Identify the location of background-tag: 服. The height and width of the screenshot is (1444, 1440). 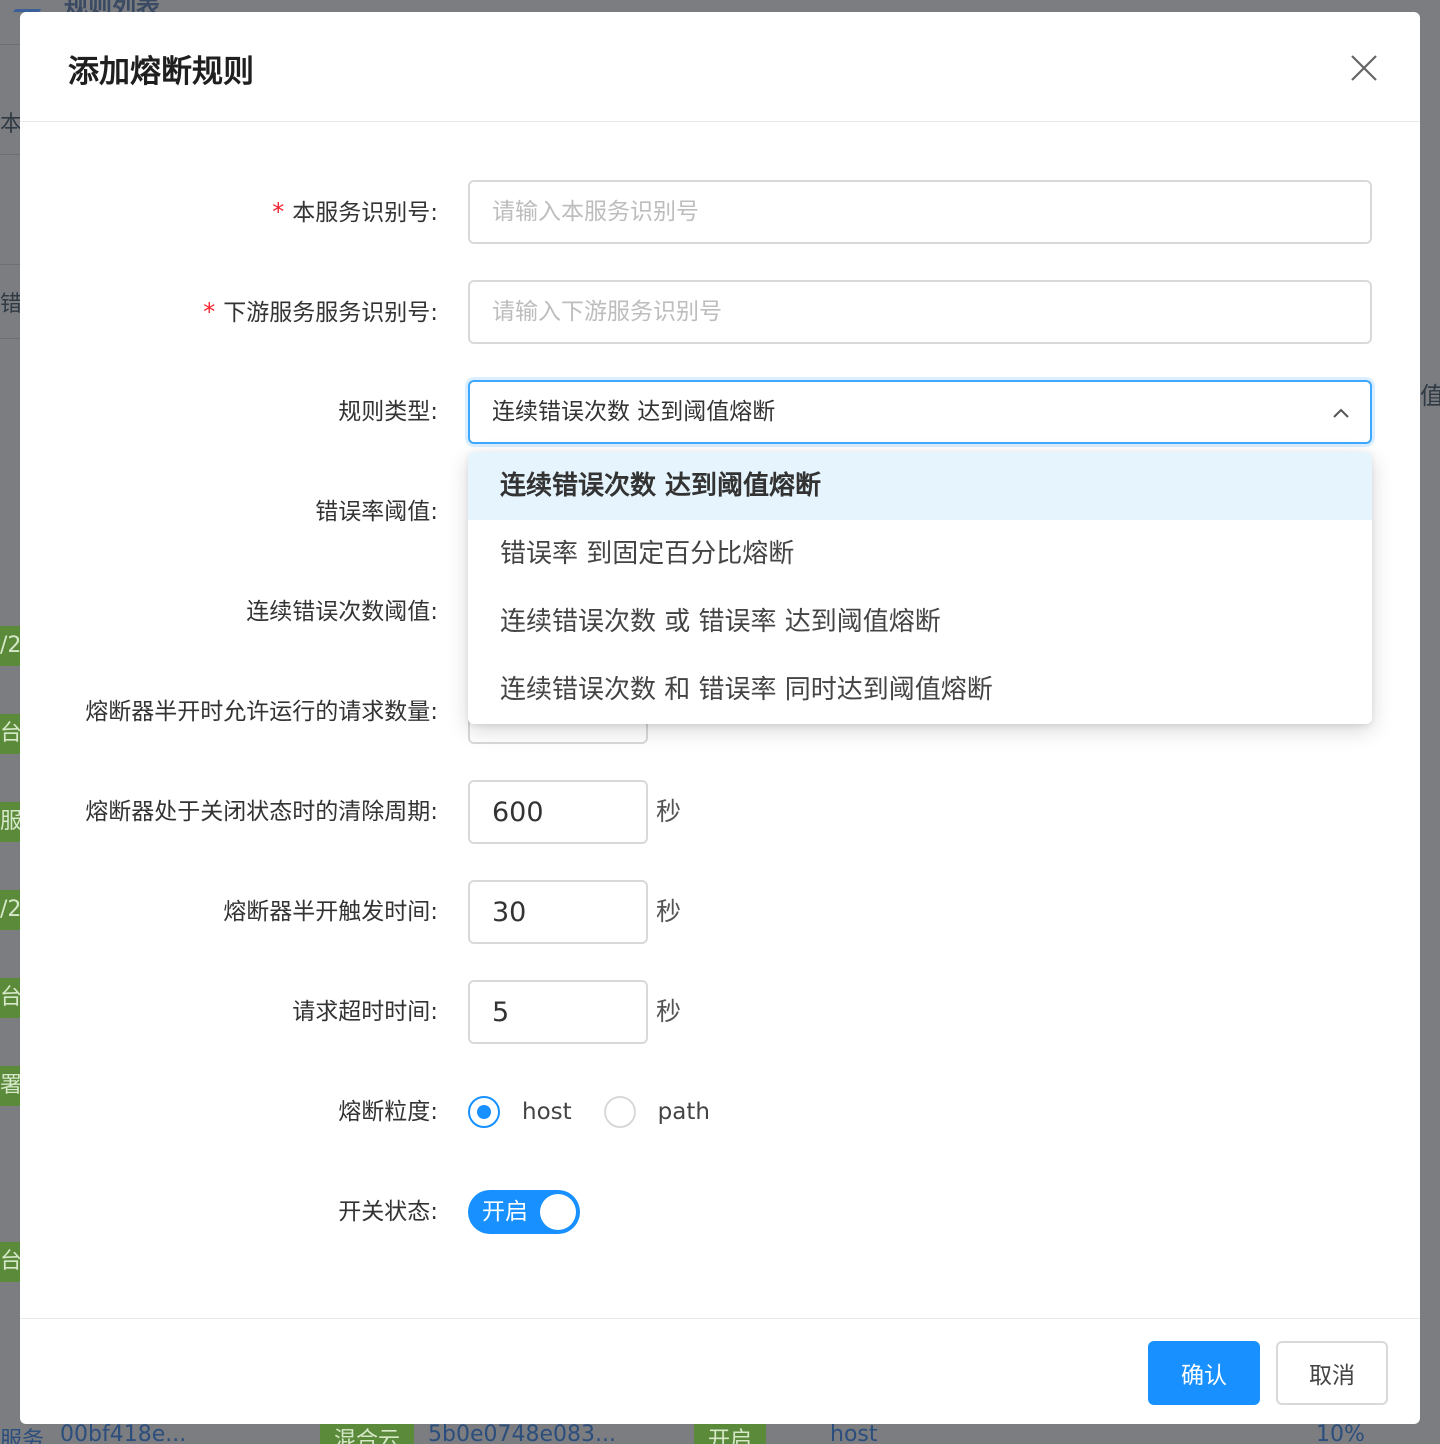
(10, 822).